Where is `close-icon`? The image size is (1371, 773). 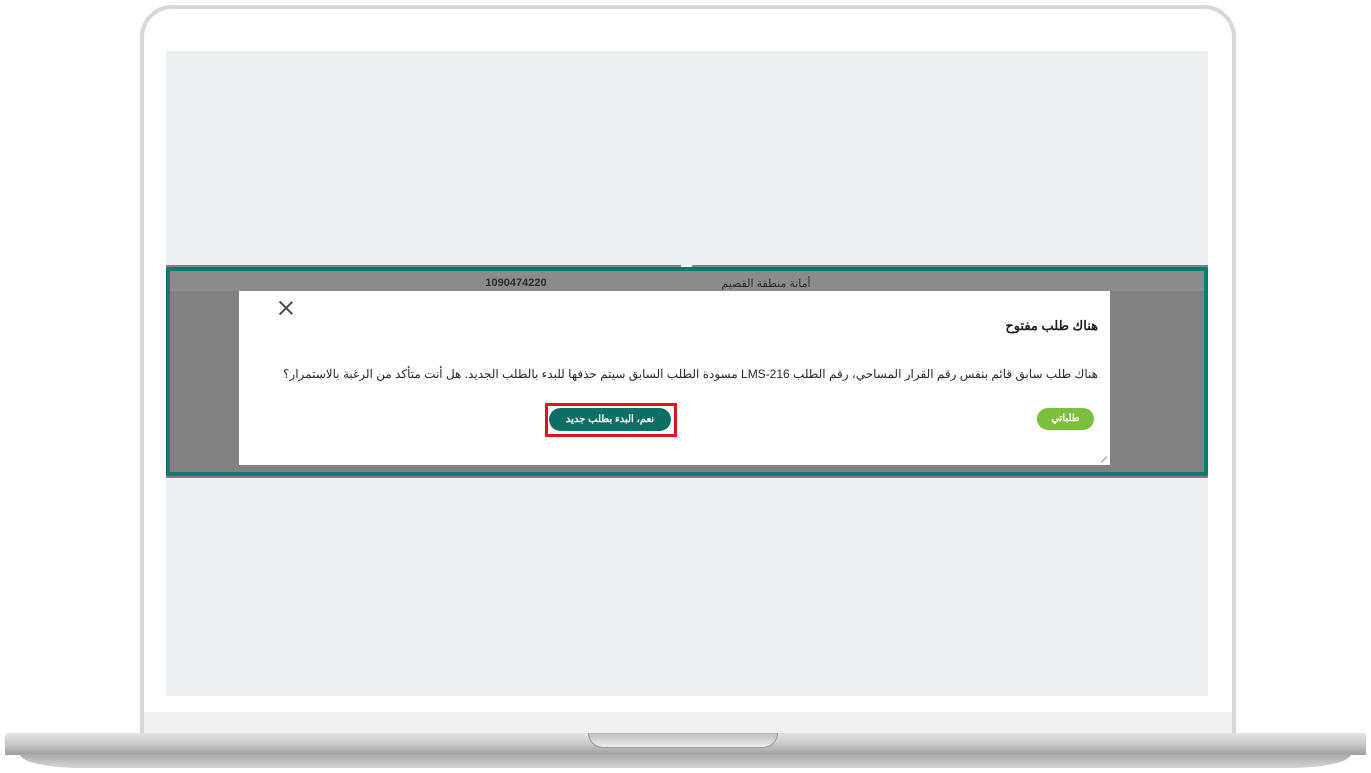
close-icon is located at coordinates (286, 308).